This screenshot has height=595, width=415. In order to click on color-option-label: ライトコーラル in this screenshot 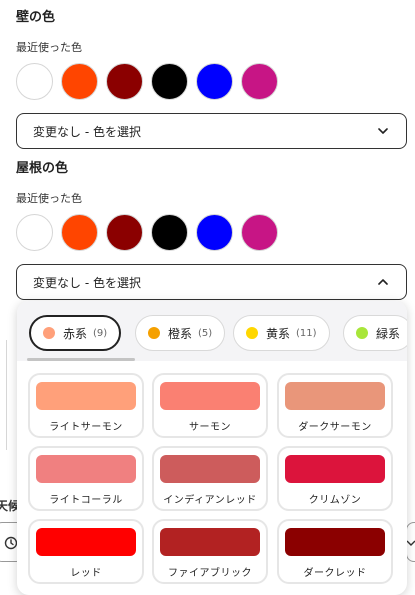, I will do `click(86, 500)`.